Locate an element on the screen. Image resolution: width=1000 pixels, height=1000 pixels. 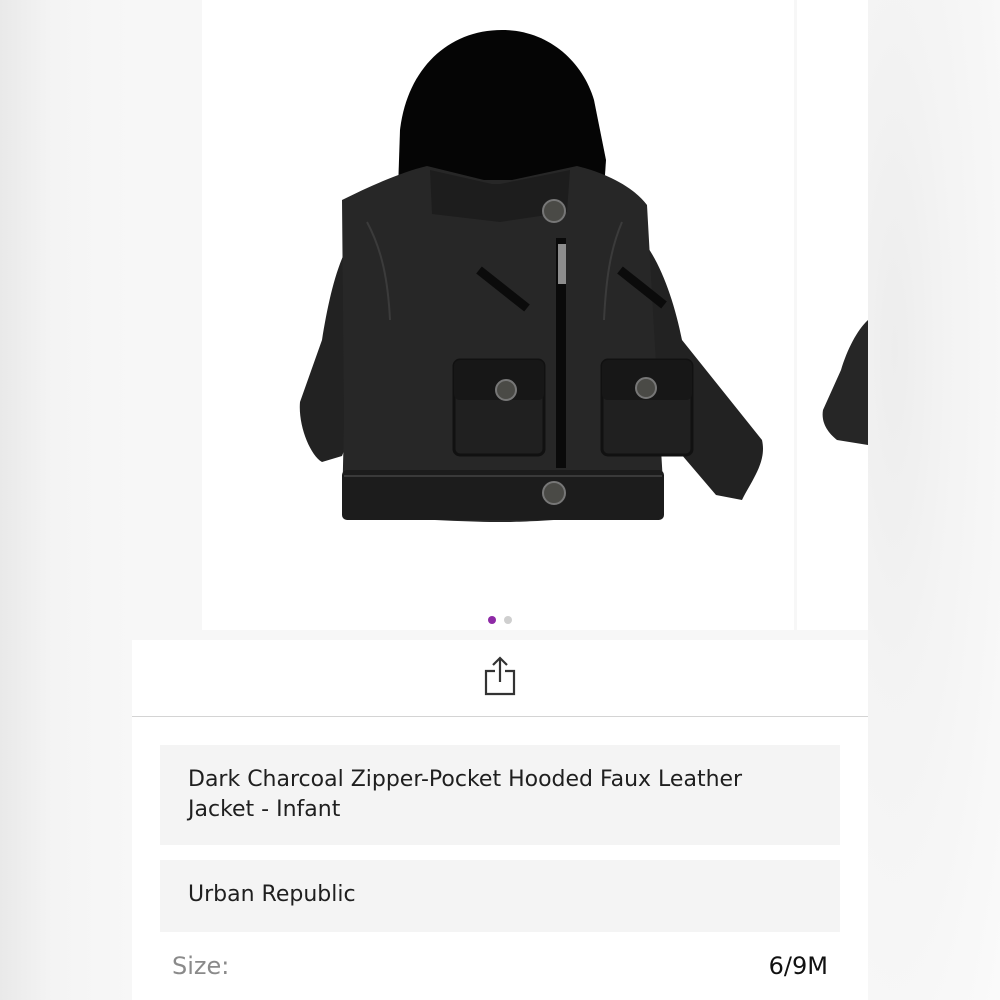
jacket-photo-peek is located at coordinates (845, 382).